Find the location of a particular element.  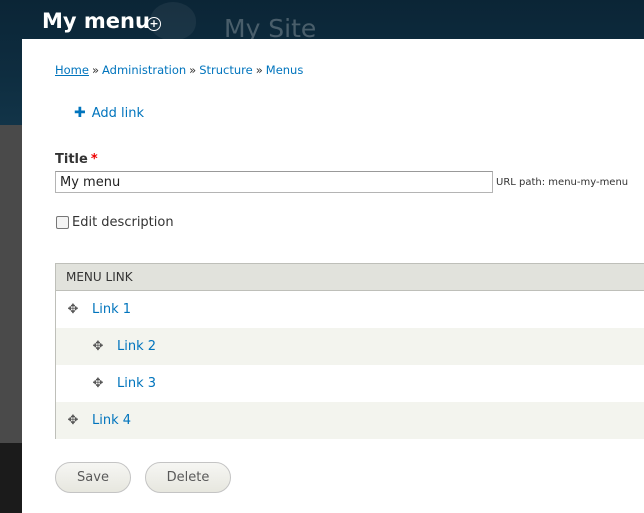

table-row: ✥ Link 1 is located at coordinates (350, 309).